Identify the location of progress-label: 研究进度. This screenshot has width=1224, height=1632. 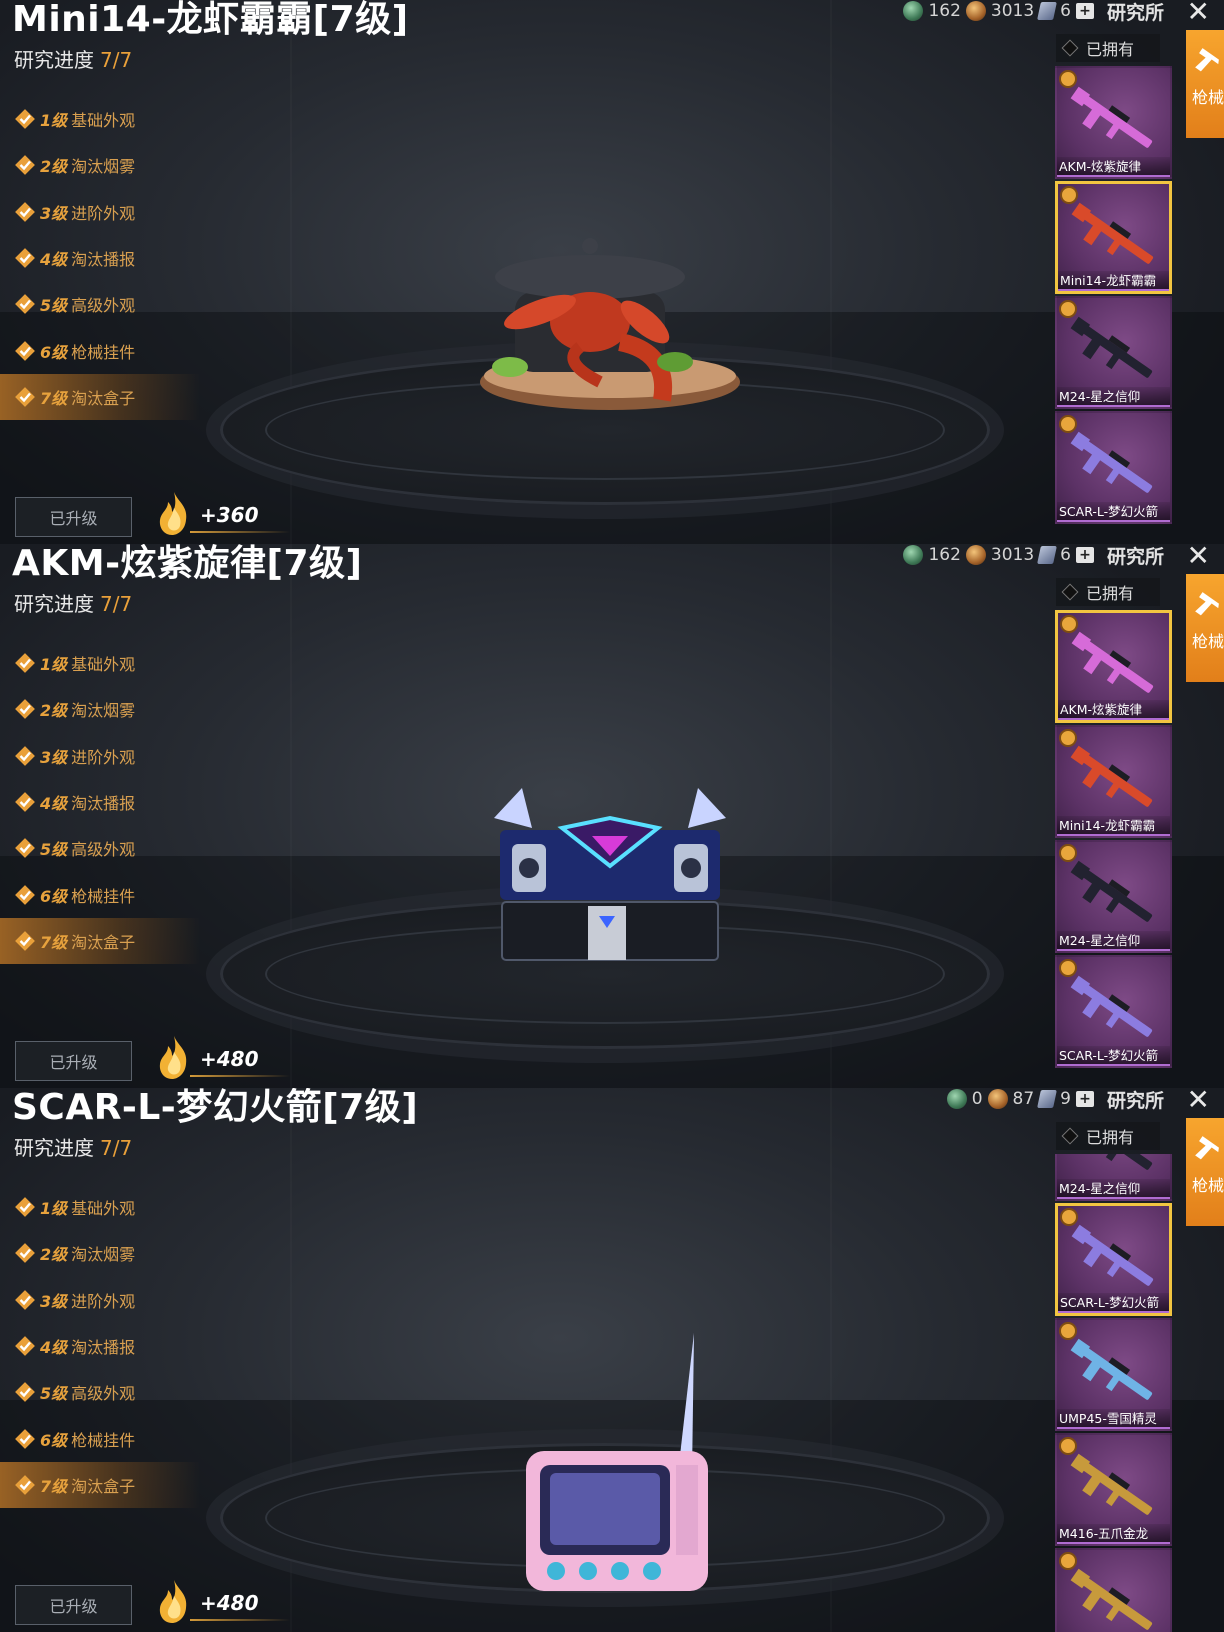
(54, 604).